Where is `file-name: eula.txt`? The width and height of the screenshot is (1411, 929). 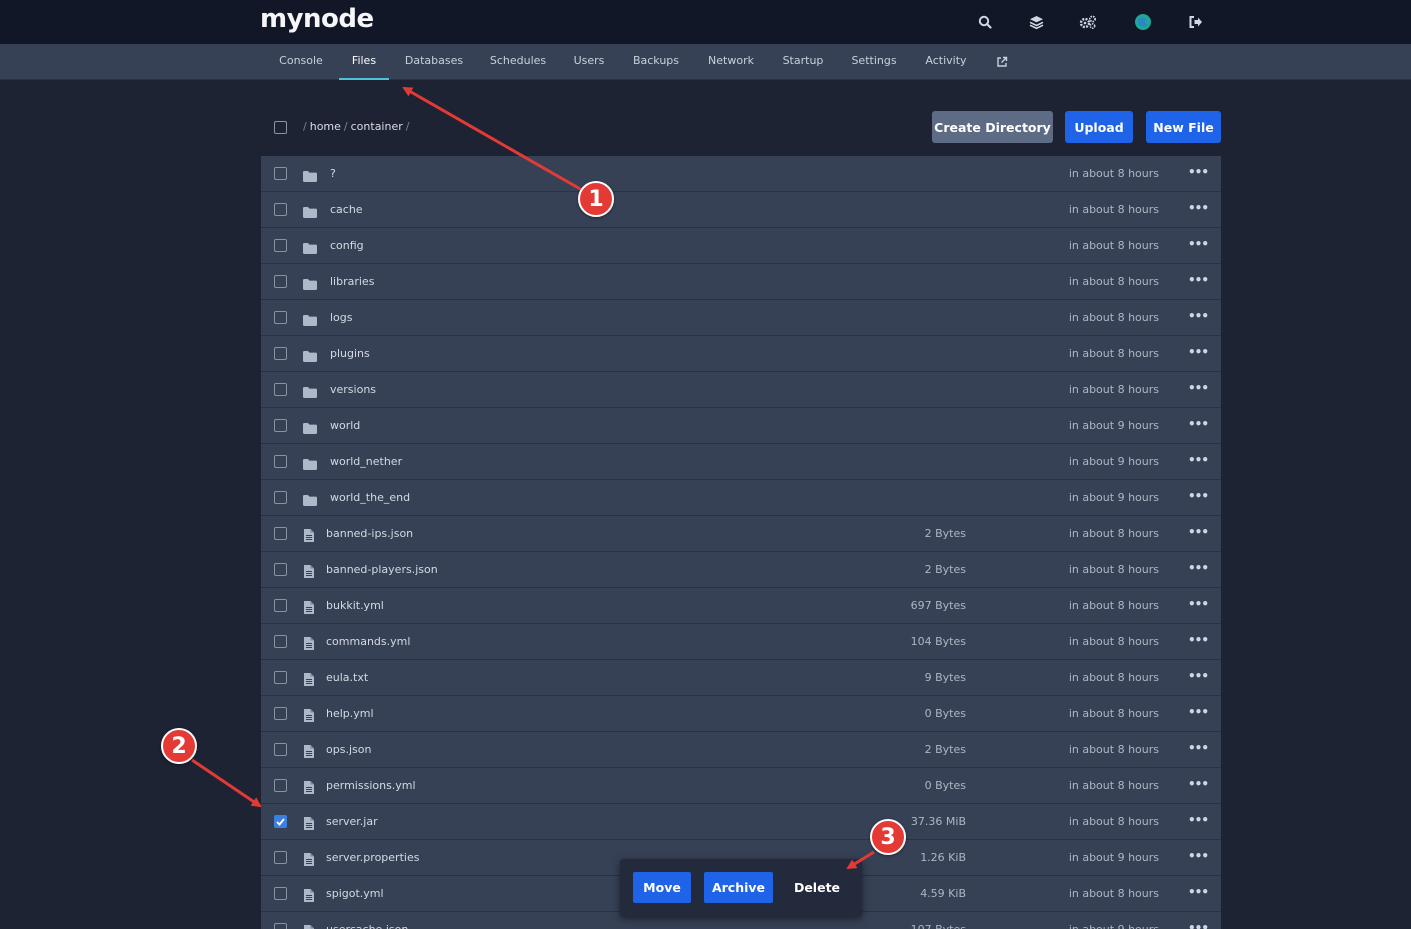
file-name: eula.txt is located at coordinates (347, 677).